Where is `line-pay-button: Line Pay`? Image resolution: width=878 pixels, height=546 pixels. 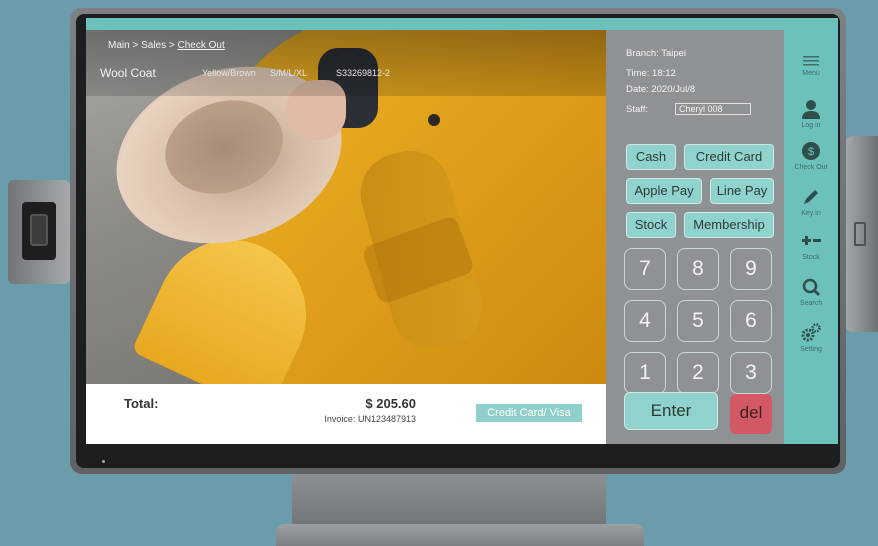 line-pay-button: Line Pay is located at coordinates (742, 191).